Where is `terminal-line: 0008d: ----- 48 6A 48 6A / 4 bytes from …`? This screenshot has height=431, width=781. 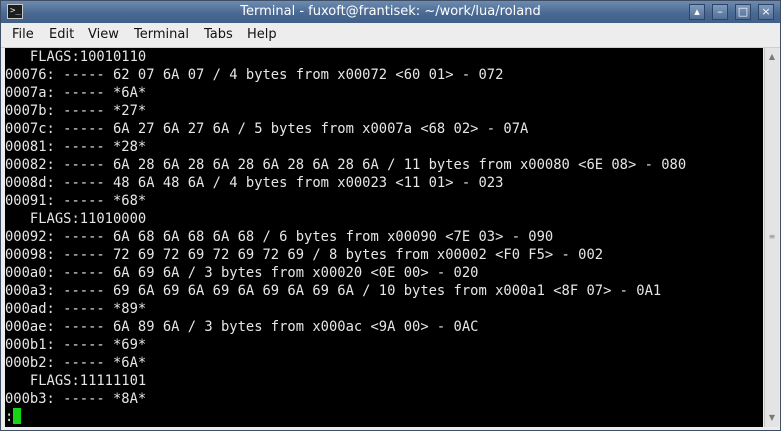 terminal-line: 0008d: ----- 48 6A 48 6A / 4 bytes from … is located at coordinates (254, 183).